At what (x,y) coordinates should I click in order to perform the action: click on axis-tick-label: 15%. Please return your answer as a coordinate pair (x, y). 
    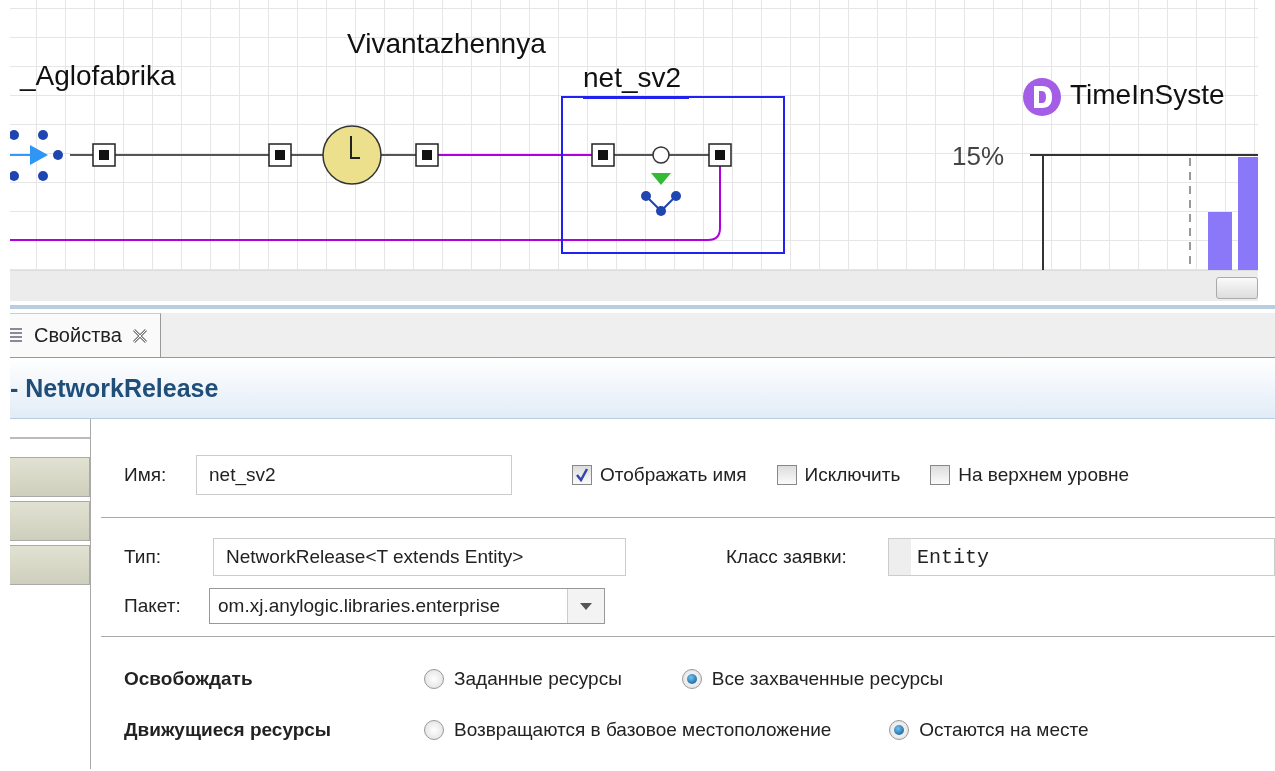
    Looking at the image, I should click on (978, 156).